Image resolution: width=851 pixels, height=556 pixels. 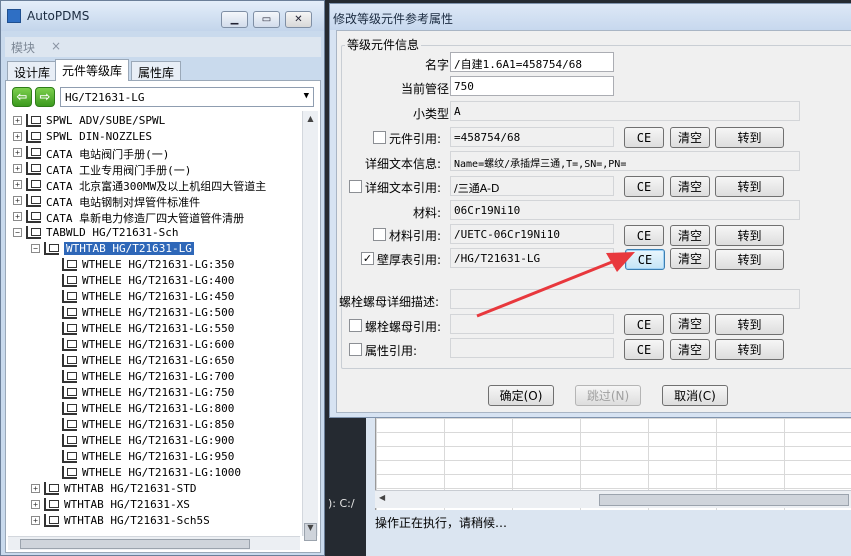 What do you see at coordinates (158, 264) in the screenshot?
I see `tree-item-label: WTHELE HG/T21631-LG:350` at bounding box center [158, 264].